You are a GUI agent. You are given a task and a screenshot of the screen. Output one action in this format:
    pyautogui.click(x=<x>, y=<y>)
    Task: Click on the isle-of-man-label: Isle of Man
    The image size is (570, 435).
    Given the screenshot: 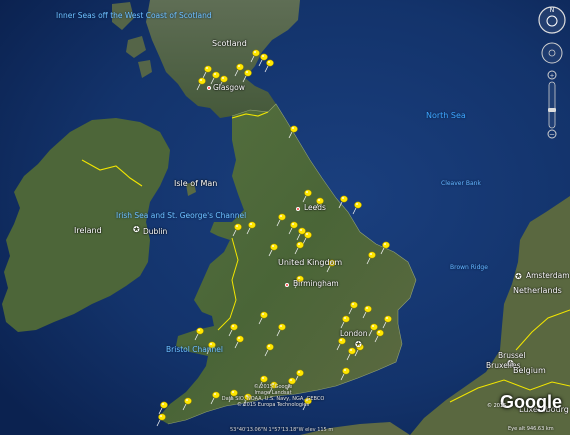 What is the action you would take?
    pyautogui.click(x=196, y=183)
    